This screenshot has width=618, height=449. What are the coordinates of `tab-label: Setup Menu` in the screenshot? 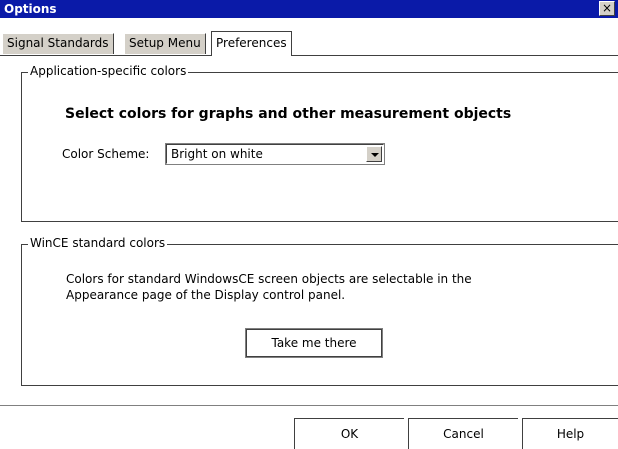 It's located at (165, 43).